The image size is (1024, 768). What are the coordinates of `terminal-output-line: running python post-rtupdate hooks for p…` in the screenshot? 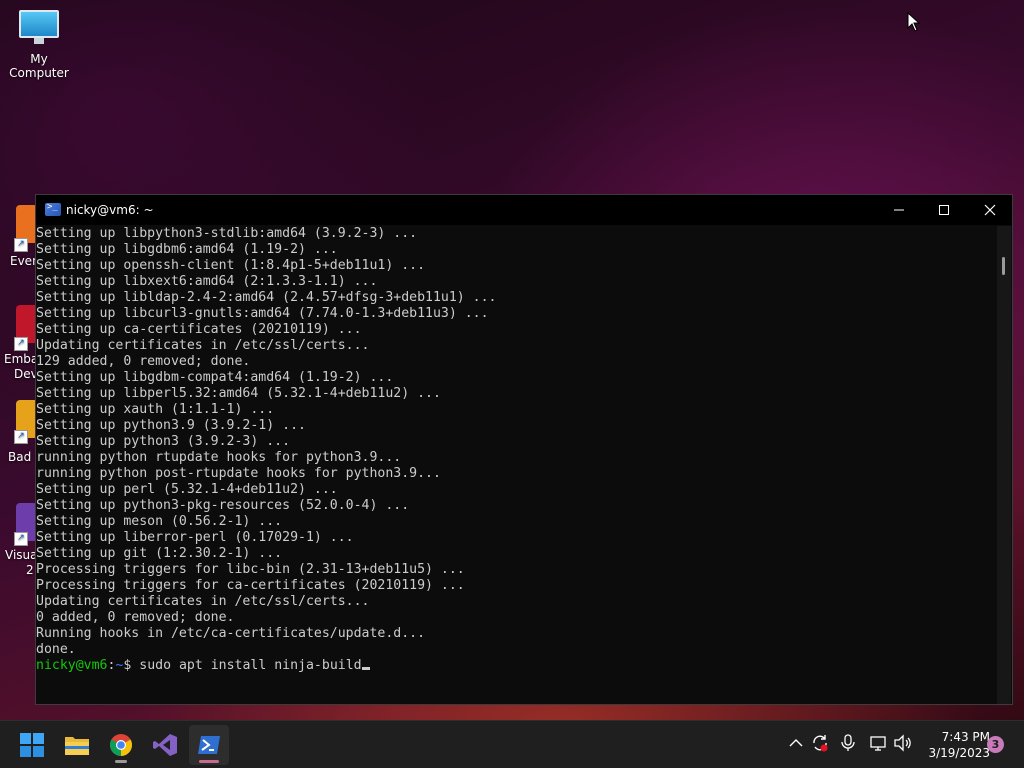 It's located at (238, 473).